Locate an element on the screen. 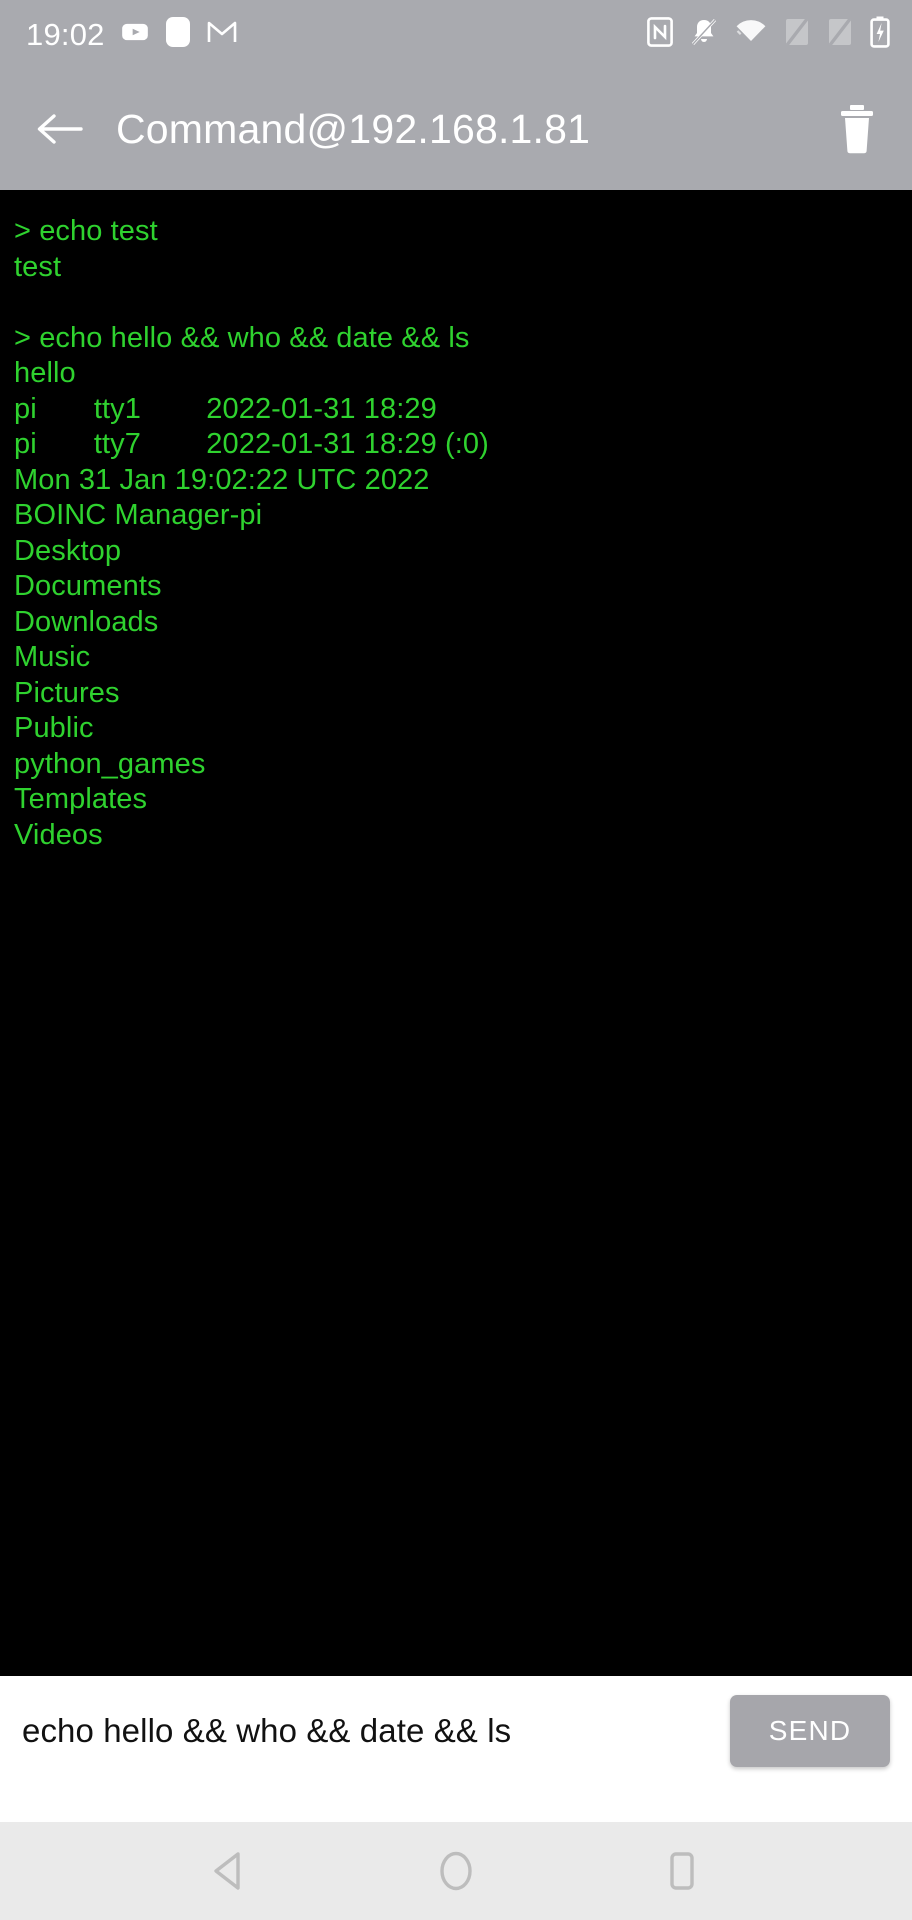  terminal-line: Mon 31 Jan 19:02:22 UTC 2022 is located at coordinates (222, 479).